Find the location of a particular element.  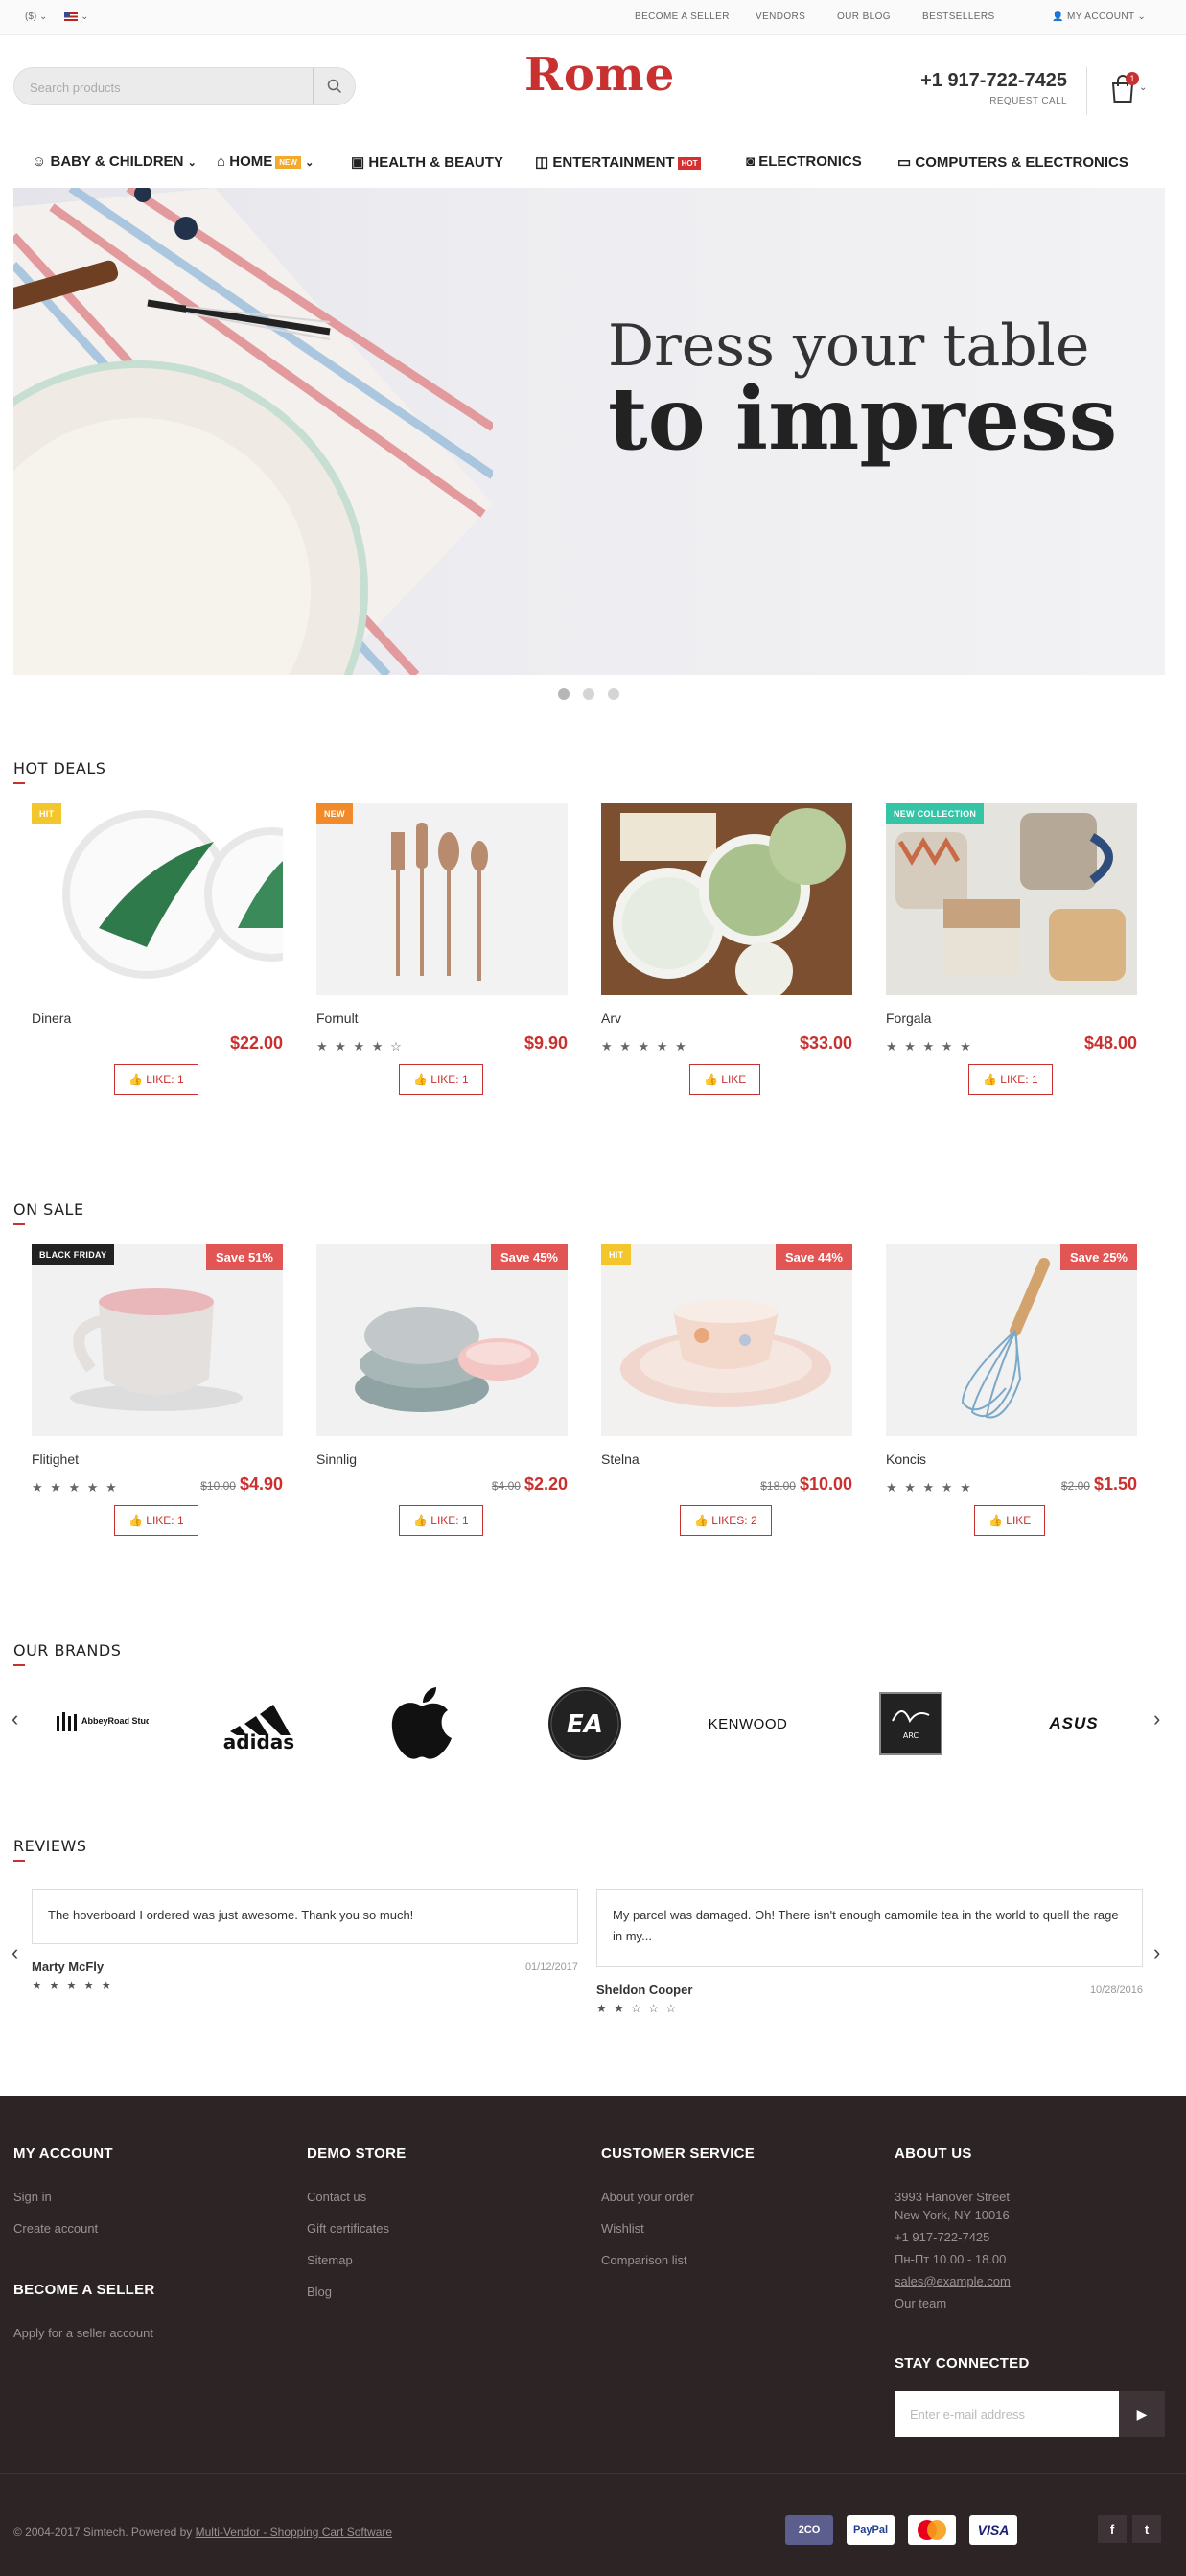

sitemap-link: Sitemap is located at coordinates (330, 2260).